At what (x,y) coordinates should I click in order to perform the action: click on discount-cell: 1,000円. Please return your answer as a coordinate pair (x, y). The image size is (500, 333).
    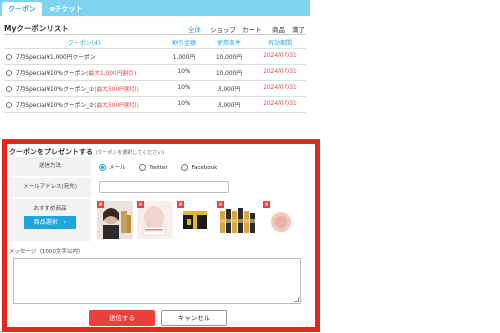
    Looking at the image, I should click on (184, 56).